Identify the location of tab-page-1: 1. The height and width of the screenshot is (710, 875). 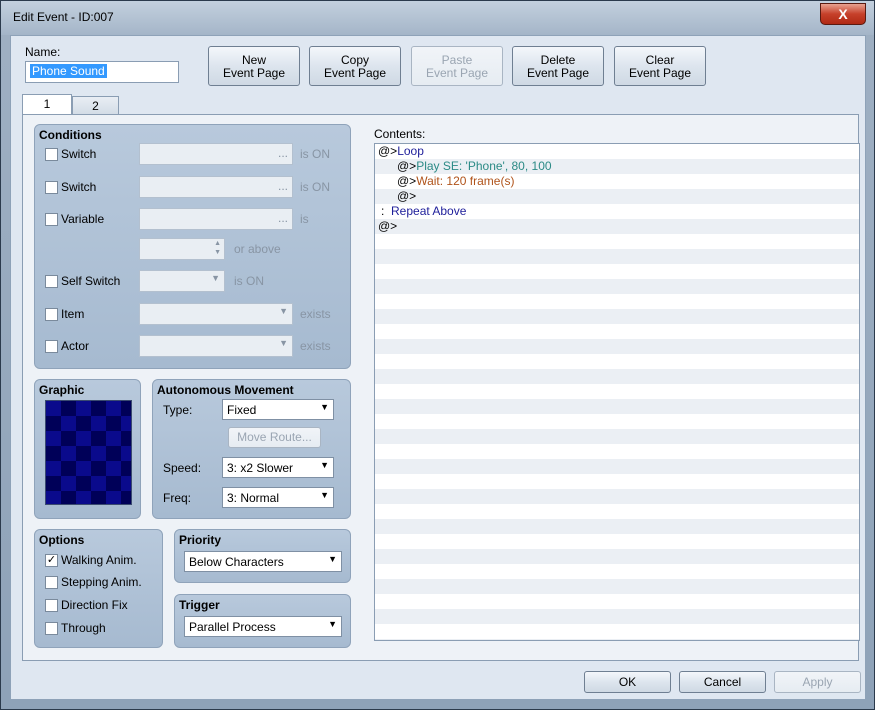
(47, 105).